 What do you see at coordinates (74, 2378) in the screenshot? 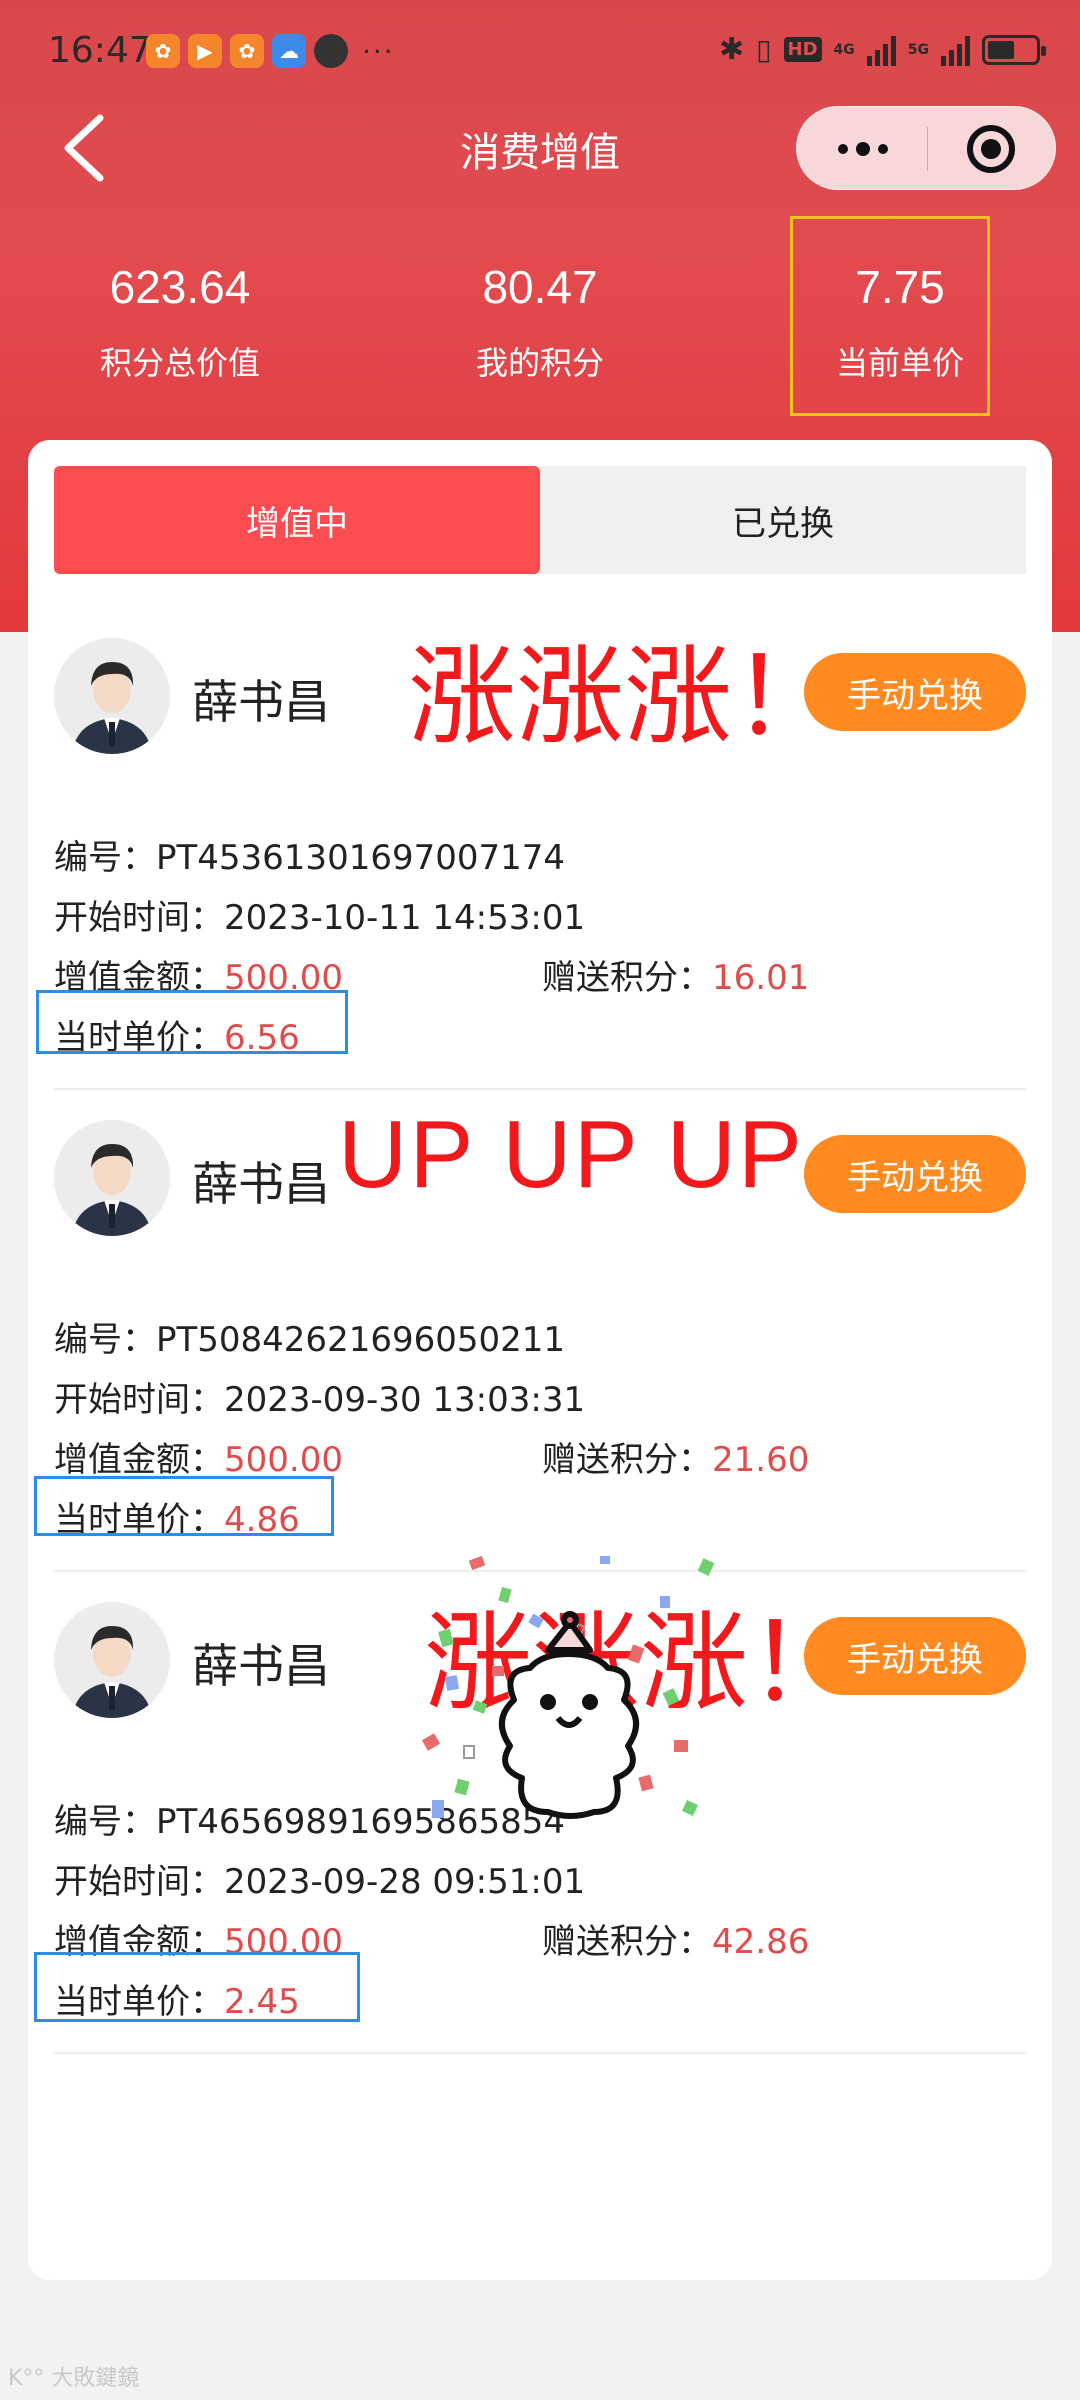
I see `watermark: K°° 大敗鍵鏡` at bounding box center [74, 2378].